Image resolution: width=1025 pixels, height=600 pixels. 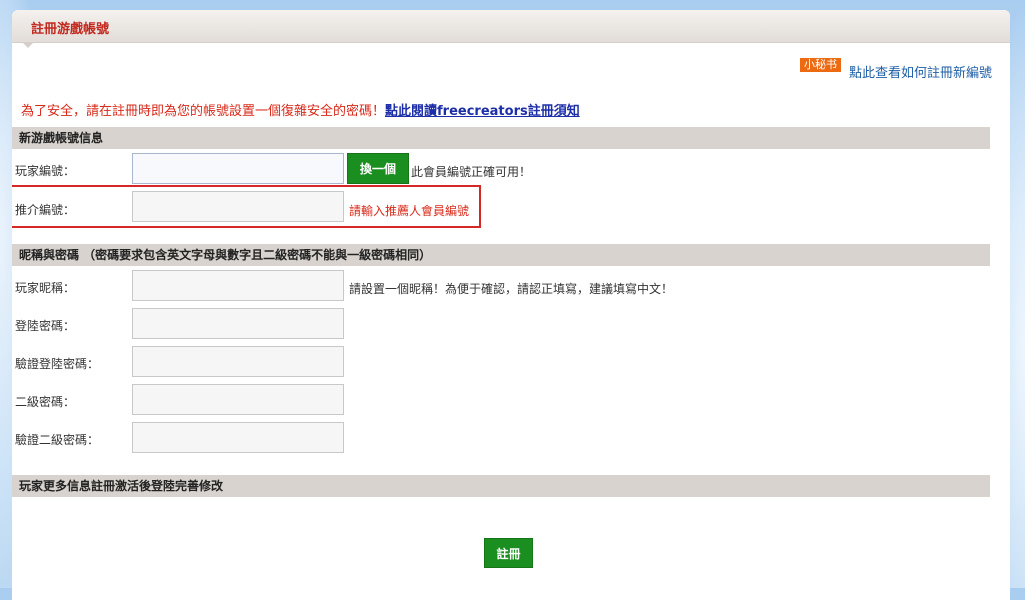 I want to click on panel-header: 註冊游戲帳號, so click(x=511, y=26).